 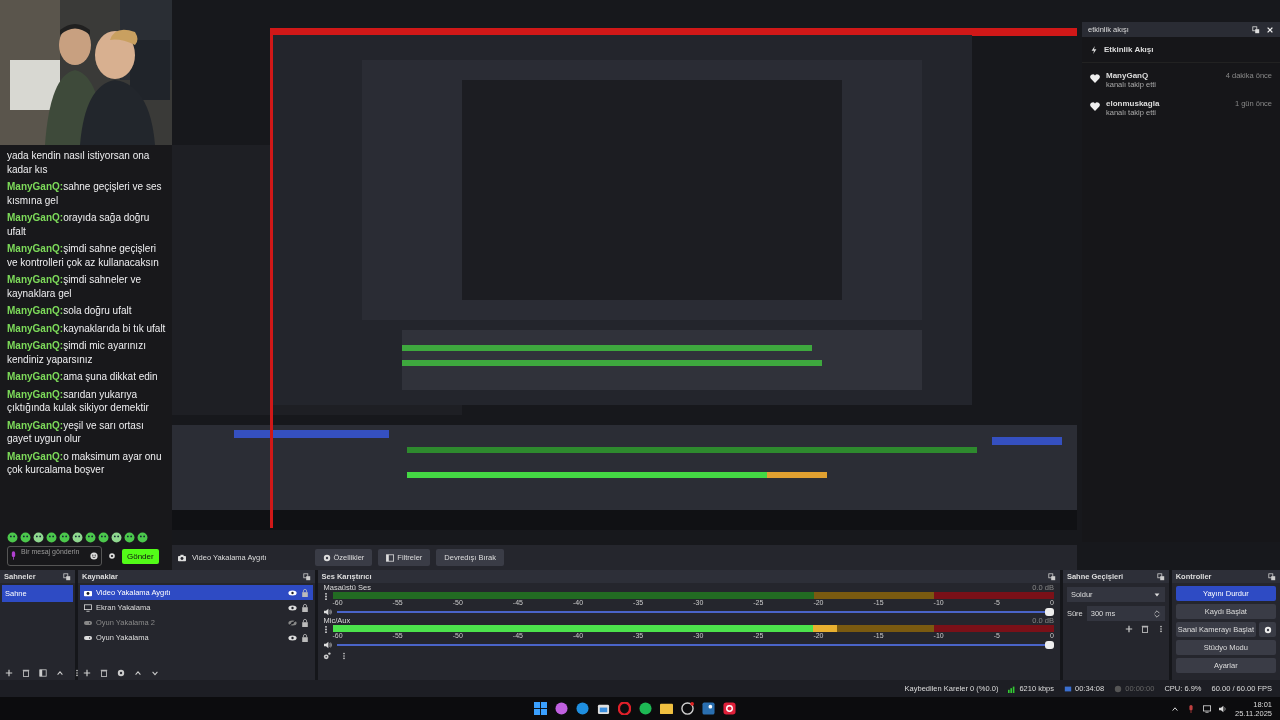 I want to click on network-icon, so click(x=1207, y=708).